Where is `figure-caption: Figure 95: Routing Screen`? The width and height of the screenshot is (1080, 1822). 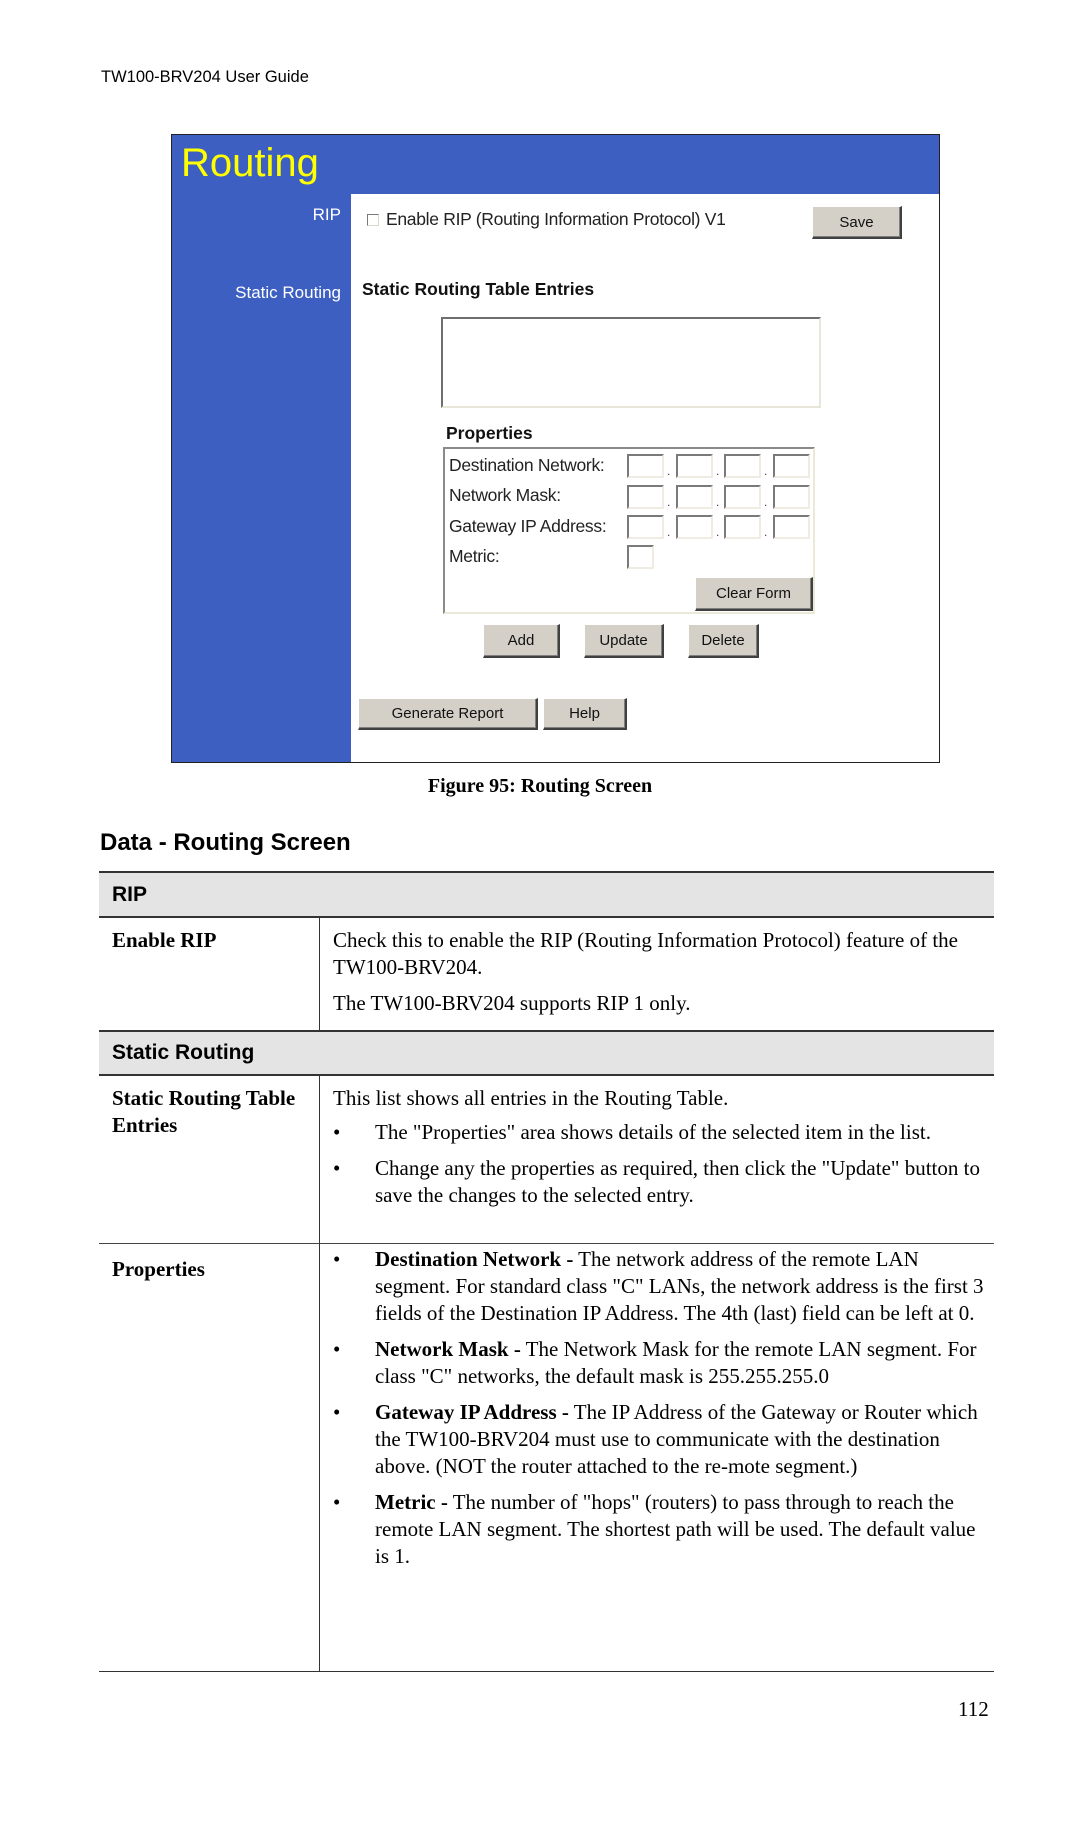 figure-caption: Figure 95: Routing Screen is located at coordinates (540, 786).